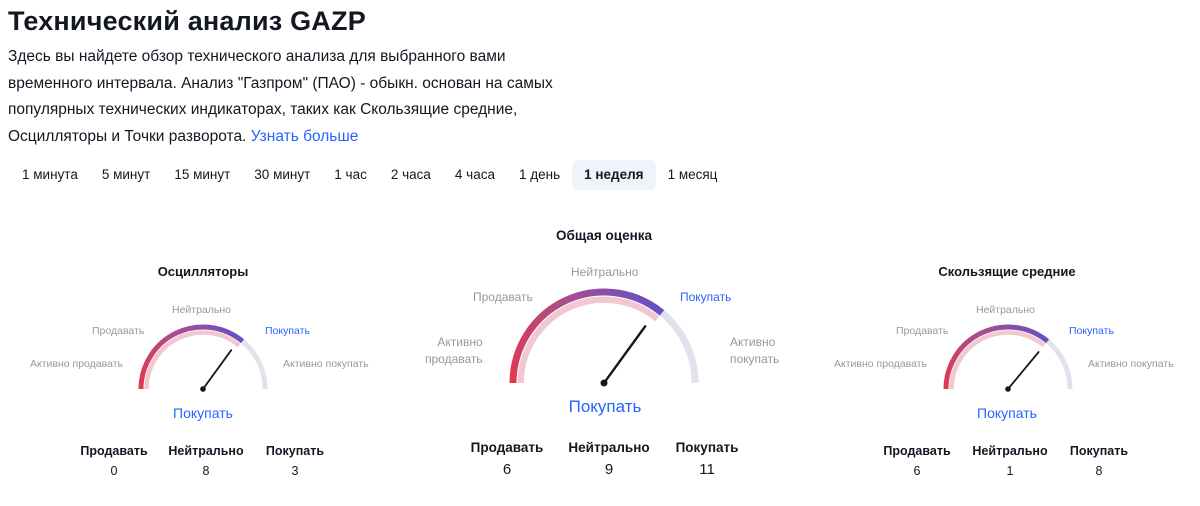 Image resolution: width=1200 pixels, height=506 pixels. Describe the element at coordinates (1007, 413) in the screenshot. I see `moving-averages-verdict: Покупать` at that location.